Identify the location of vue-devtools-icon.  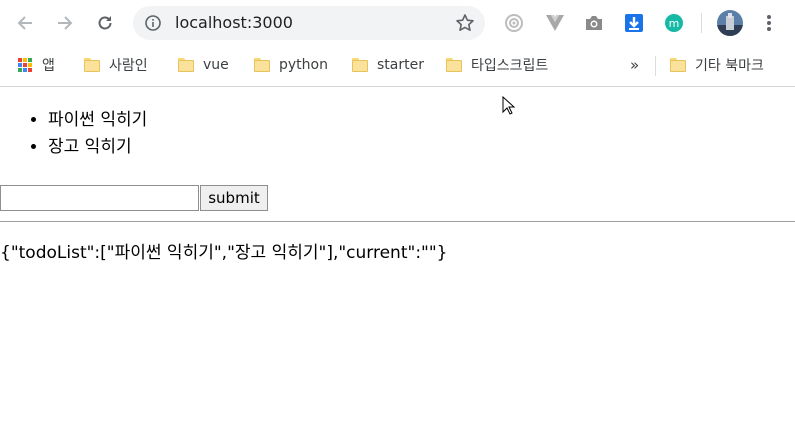
(555, 23).